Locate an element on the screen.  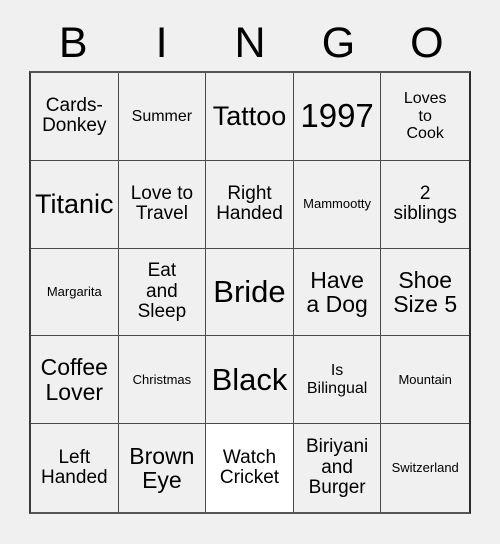
bingo-cell-r5c4: Biriyani and Burger is located at coordinates (337, 468).